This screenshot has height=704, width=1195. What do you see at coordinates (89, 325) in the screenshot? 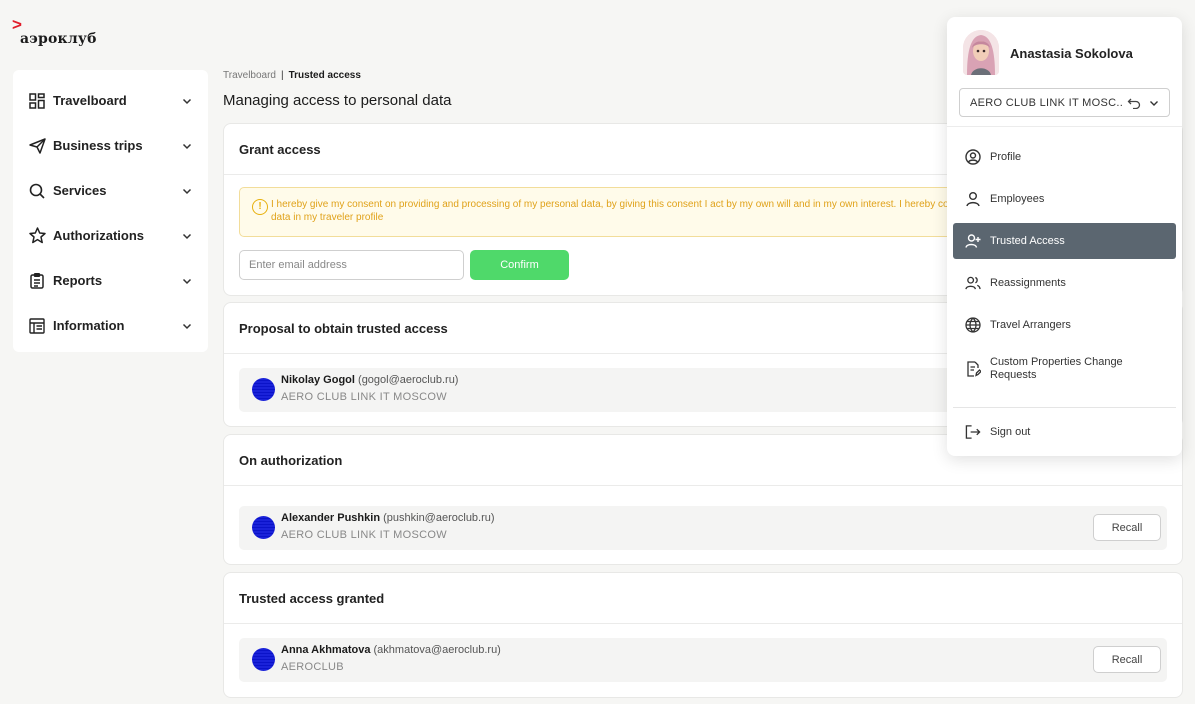
I see `sidebar-item-label: Information` at bounding box center [89, 325].